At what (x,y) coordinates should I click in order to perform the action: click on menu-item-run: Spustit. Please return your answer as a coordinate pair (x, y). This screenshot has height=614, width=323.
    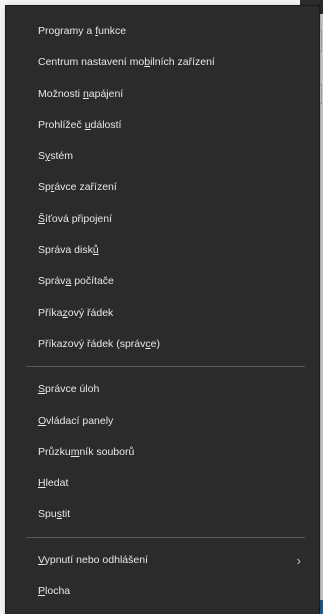
    Looking at the image, I should click on (162, 514).